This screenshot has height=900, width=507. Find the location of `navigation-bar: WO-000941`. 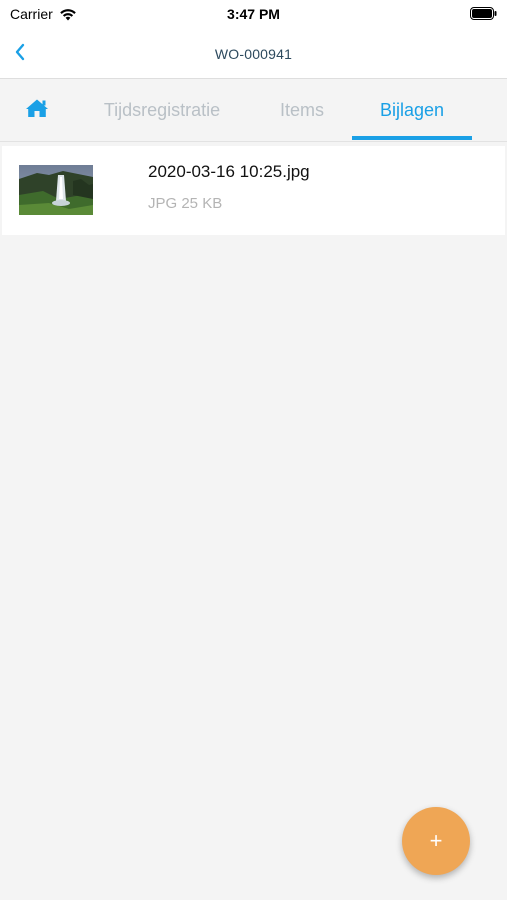

navigation-bar: WO-000941 is located at coordinates (253, 54).